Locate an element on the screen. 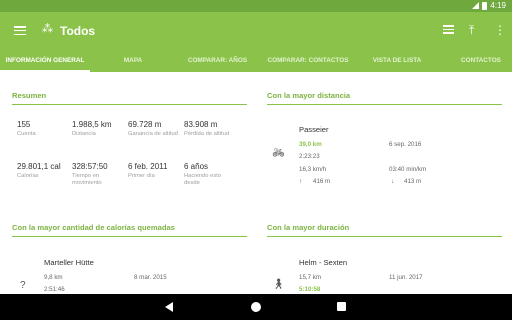  record-duration: 5:10:58 is located at coordinates (310, 289).